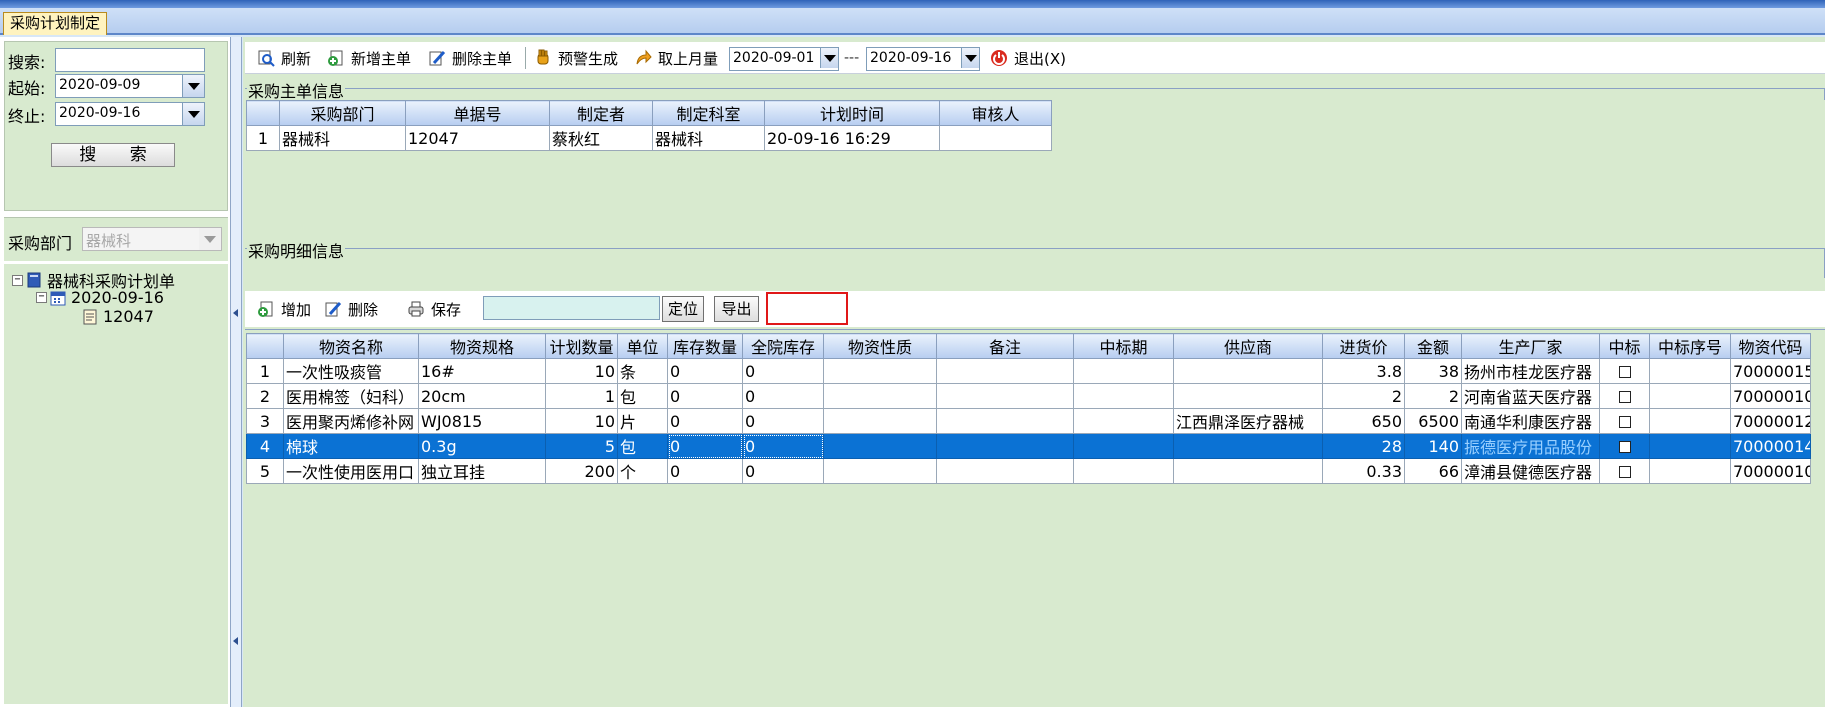  I want to click on export-button: 导出, so click(736, 309).